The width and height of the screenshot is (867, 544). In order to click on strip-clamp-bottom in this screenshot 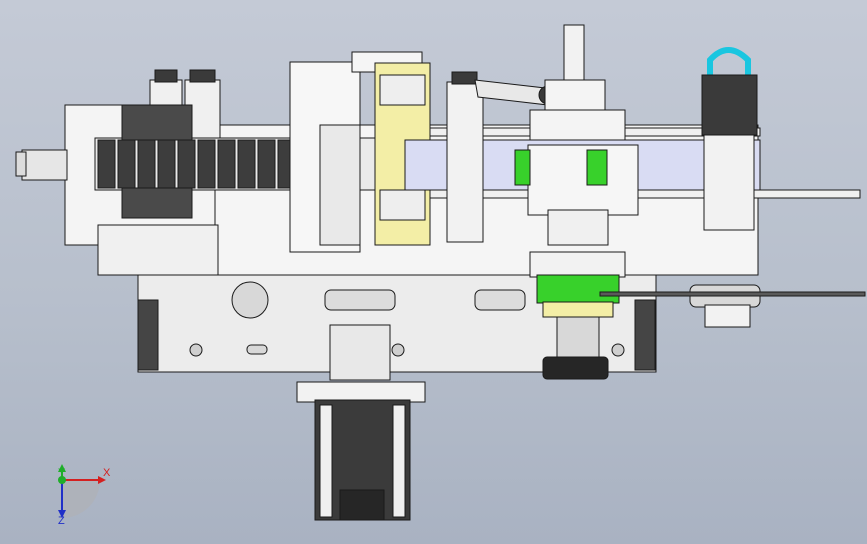, I will do `click(157, 203)`.